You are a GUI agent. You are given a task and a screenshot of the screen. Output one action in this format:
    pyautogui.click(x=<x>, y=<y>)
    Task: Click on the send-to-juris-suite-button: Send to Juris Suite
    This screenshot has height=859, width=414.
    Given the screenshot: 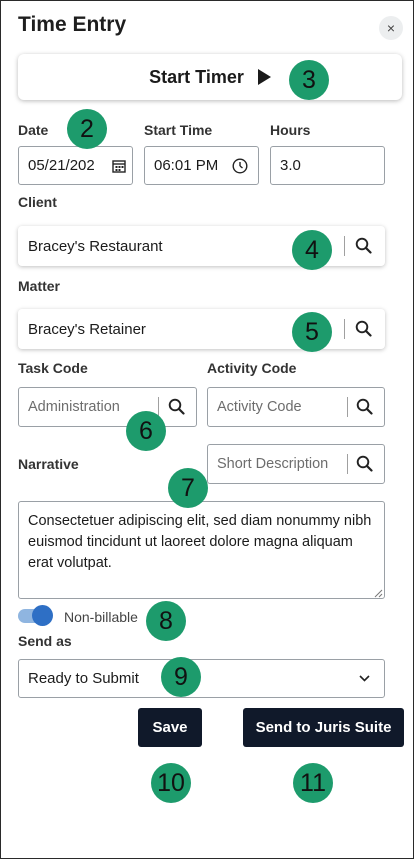 What is the action you would take?
    pyautogui.click(x=323, y=727)
    